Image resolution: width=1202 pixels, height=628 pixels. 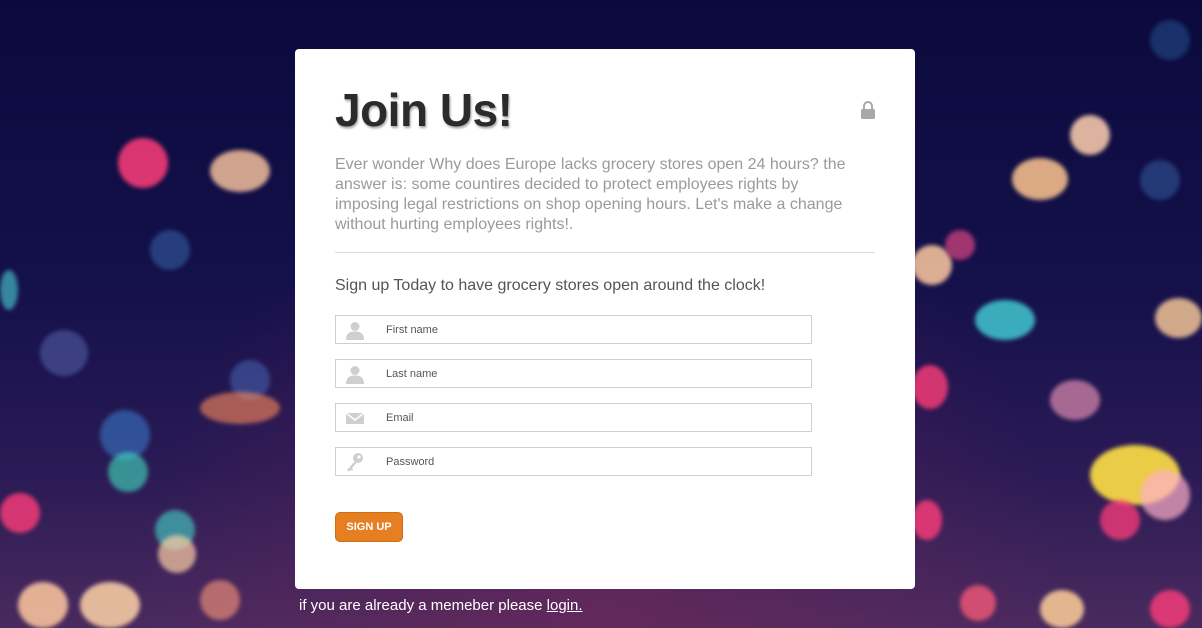 I want to click on last-name-field-wrapper, so click(x=573, y=373).